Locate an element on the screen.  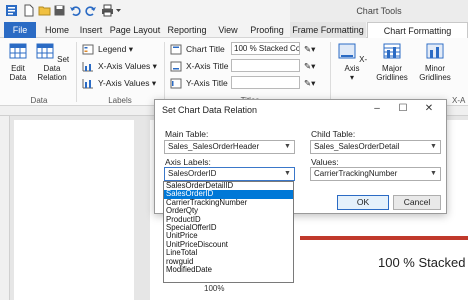
minor-gridlines-icon is located at coordinates (435, 51).